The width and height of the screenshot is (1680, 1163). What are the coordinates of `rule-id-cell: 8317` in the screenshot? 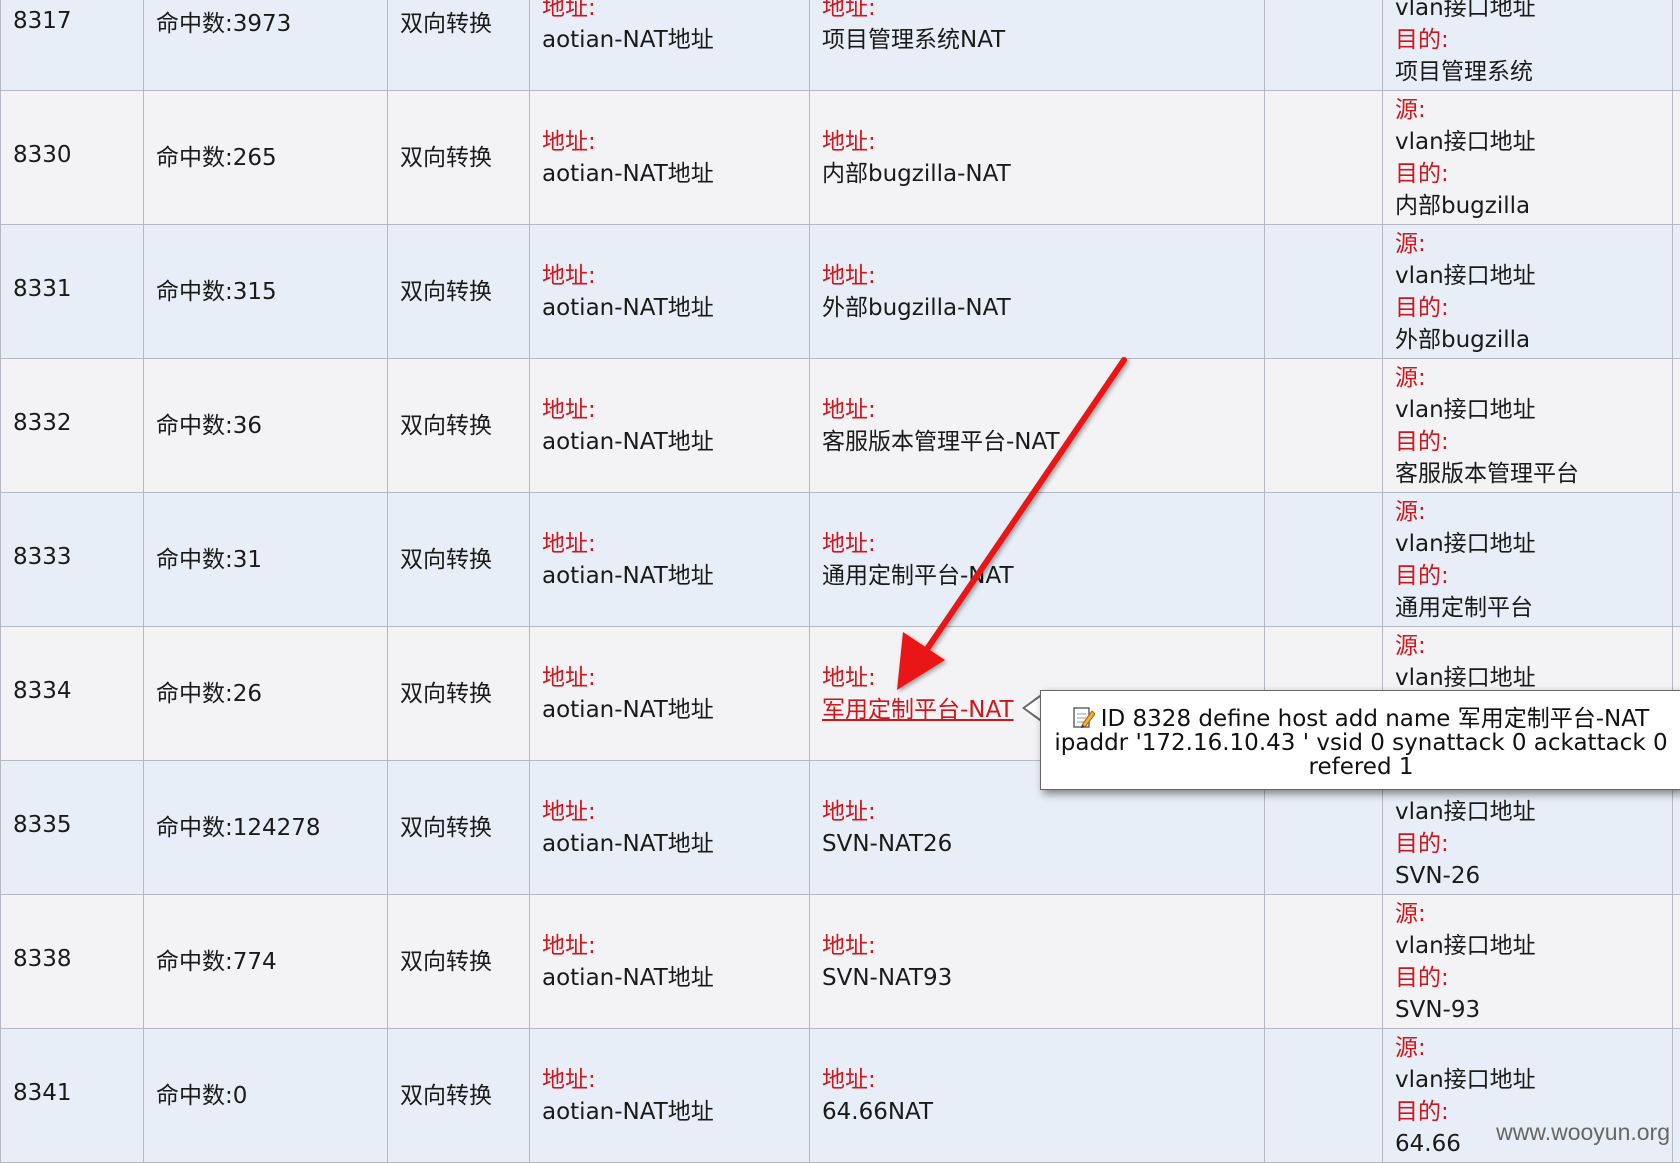 It's located at (72, 45).